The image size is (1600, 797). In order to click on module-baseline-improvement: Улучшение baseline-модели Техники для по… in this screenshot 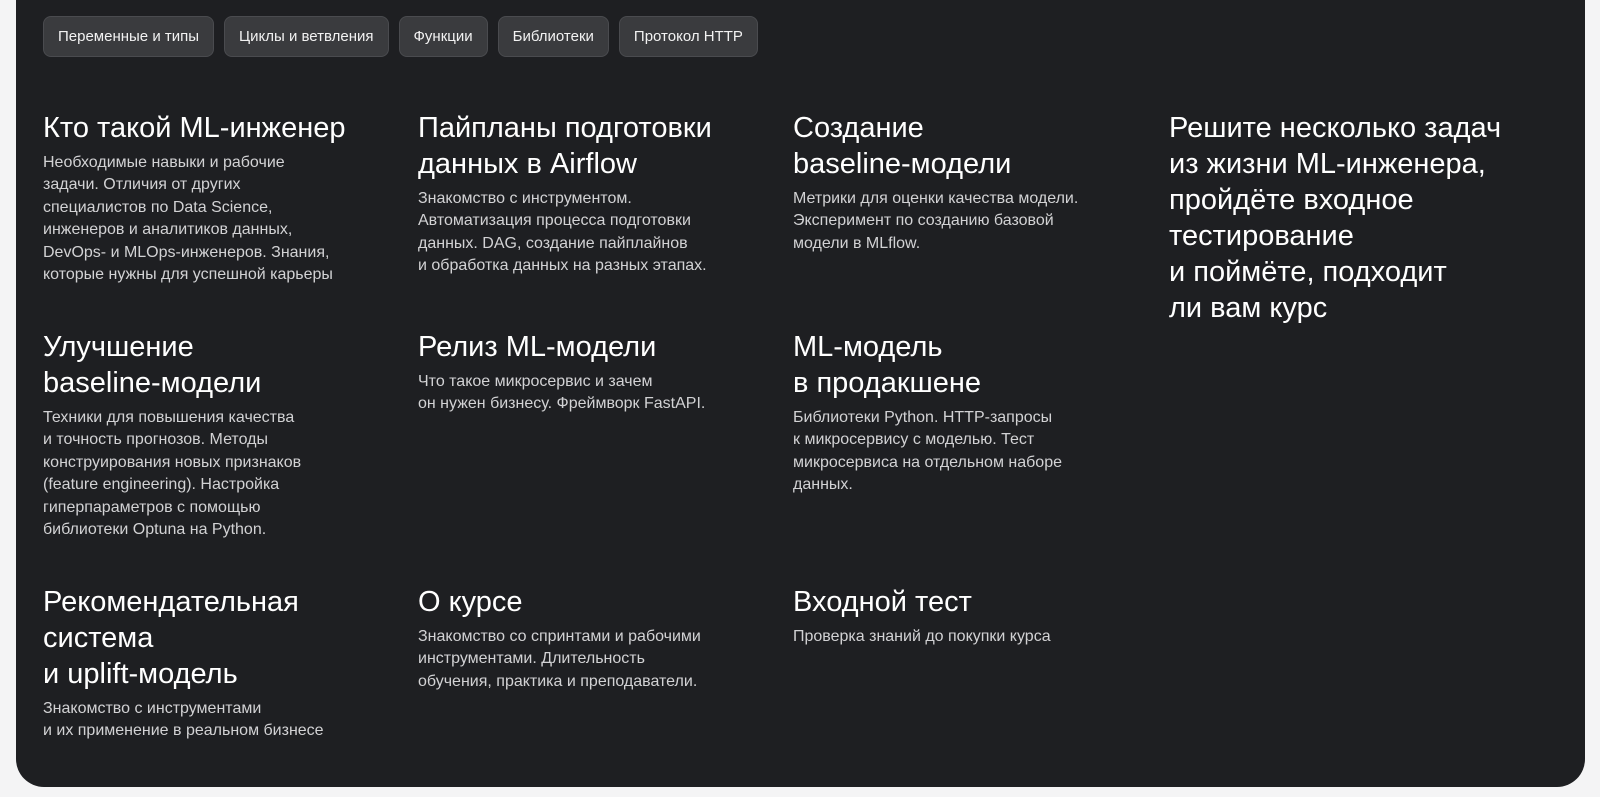, I will do `click(218, 435)`.